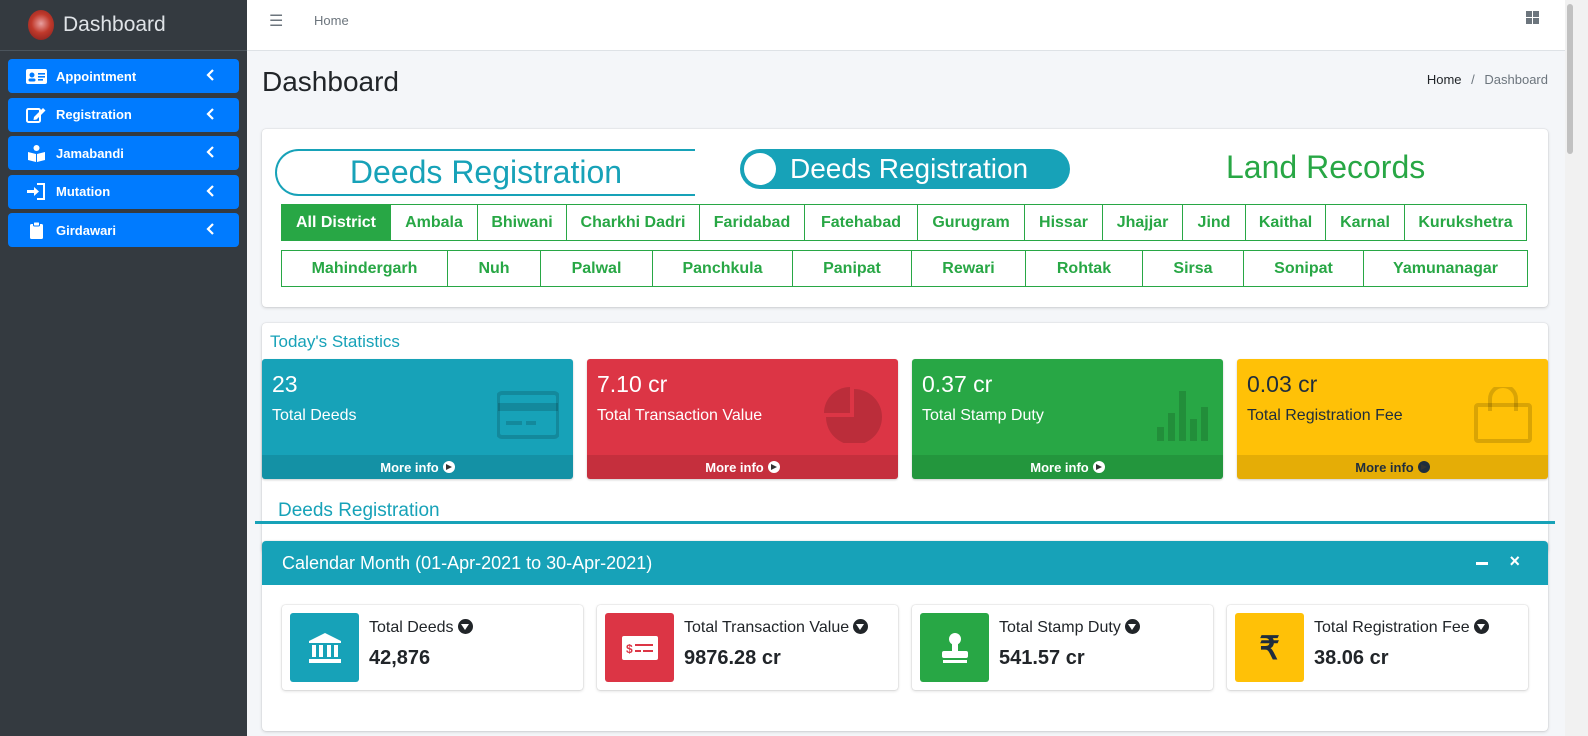 This screenshot has width=1588, height=736. Describe the element at coordinates (983, 415) in the screenshot. I see `small-box-label: Total Stamp Duty` at that location.